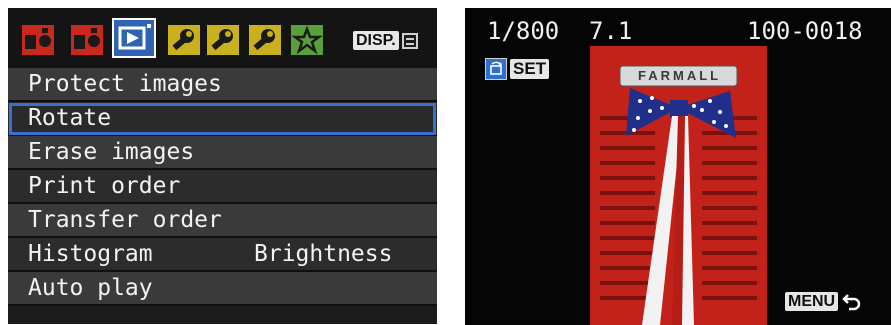 Image resolution: width=891 pixels, height=325 pixels. I want to click on file-number: 100-0018, so click(805, 31).